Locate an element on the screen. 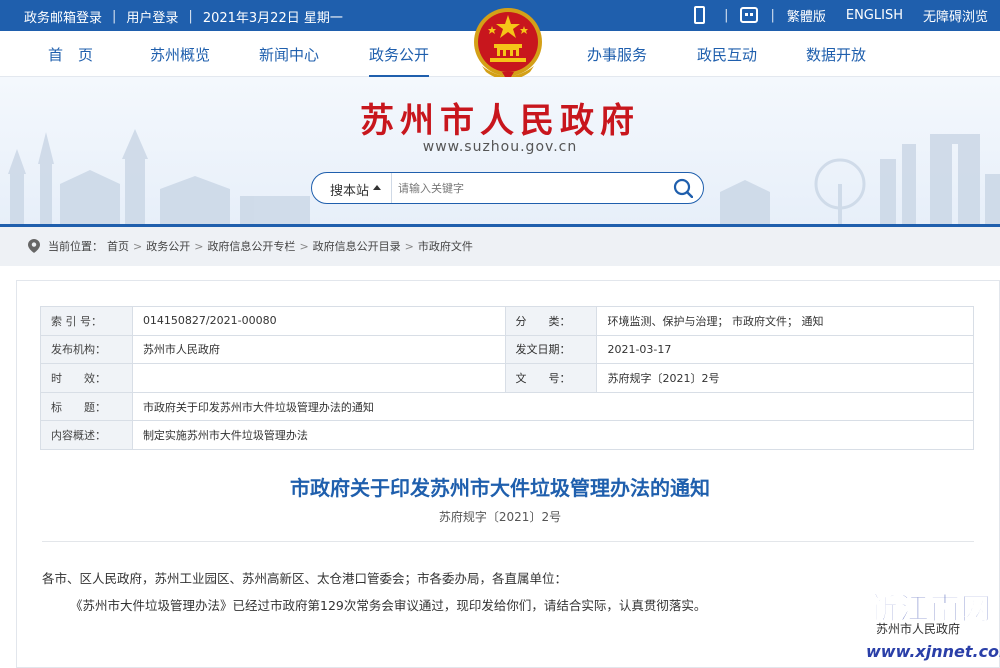 This screenshot has width=1000, height=668. table-row: 标 题： 市政府关于印发苏州市大件垃圾管理办法的通知 is located at coordinates (507, 406).